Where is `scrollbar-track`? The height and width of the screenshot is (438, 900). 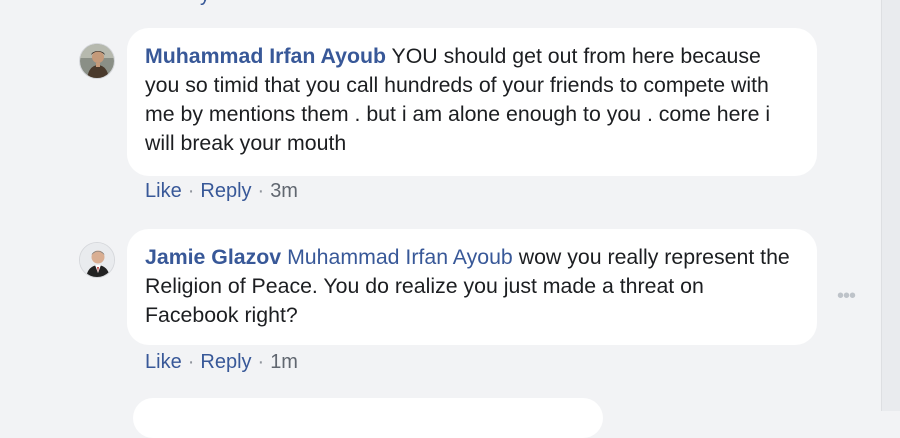 scrollbar-track is located at coordinates (890, 205).